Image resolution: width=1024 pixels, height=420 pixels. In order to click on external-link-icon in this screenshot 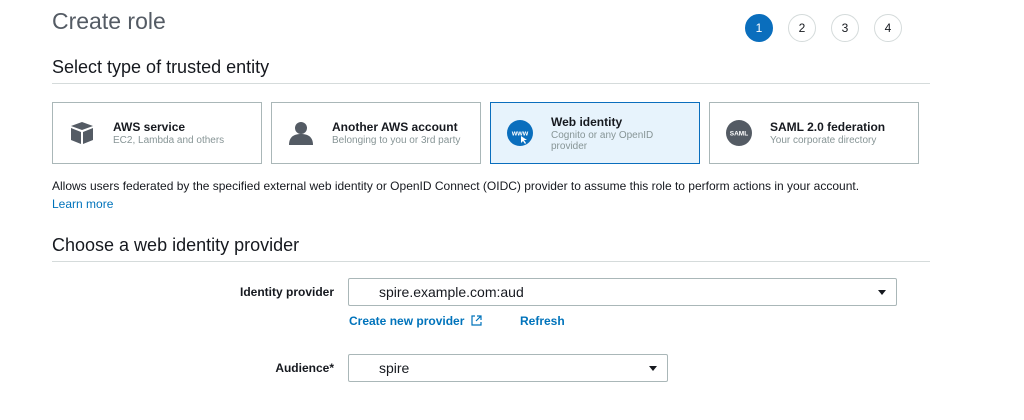, I will do `click(476, 322)`.